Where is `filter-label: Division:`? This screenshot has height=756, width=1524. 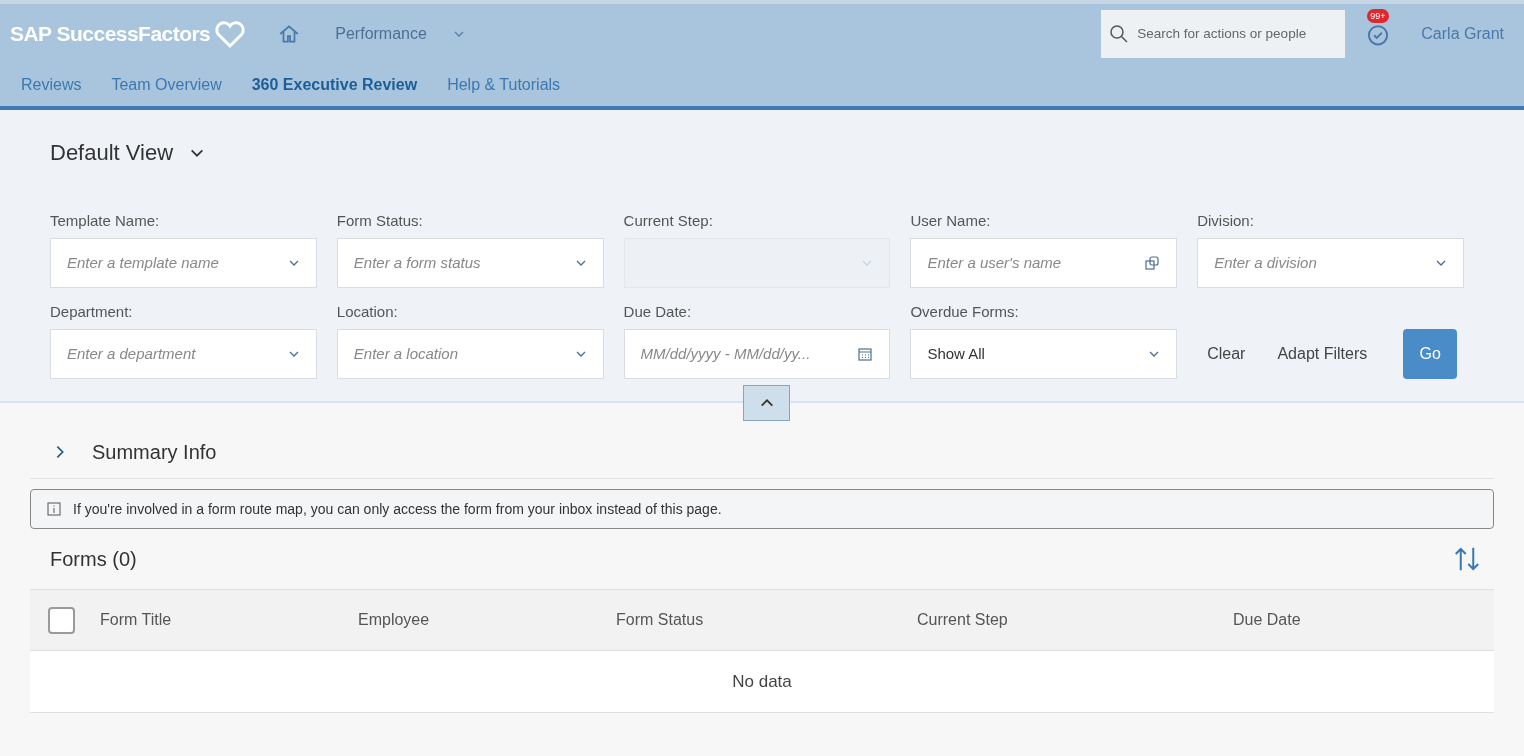
filter-label: Division: is located at coordinates (1226, 221).